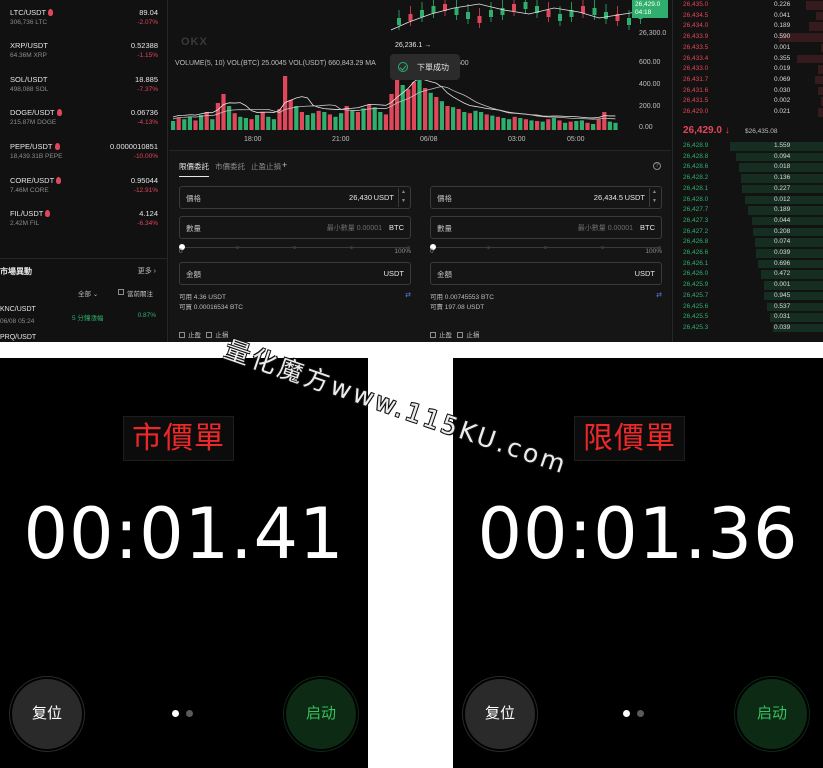 The height and width of the screenshot is (768, 823). I want to click on stop-loss-label: 止損, so click(222, 335).